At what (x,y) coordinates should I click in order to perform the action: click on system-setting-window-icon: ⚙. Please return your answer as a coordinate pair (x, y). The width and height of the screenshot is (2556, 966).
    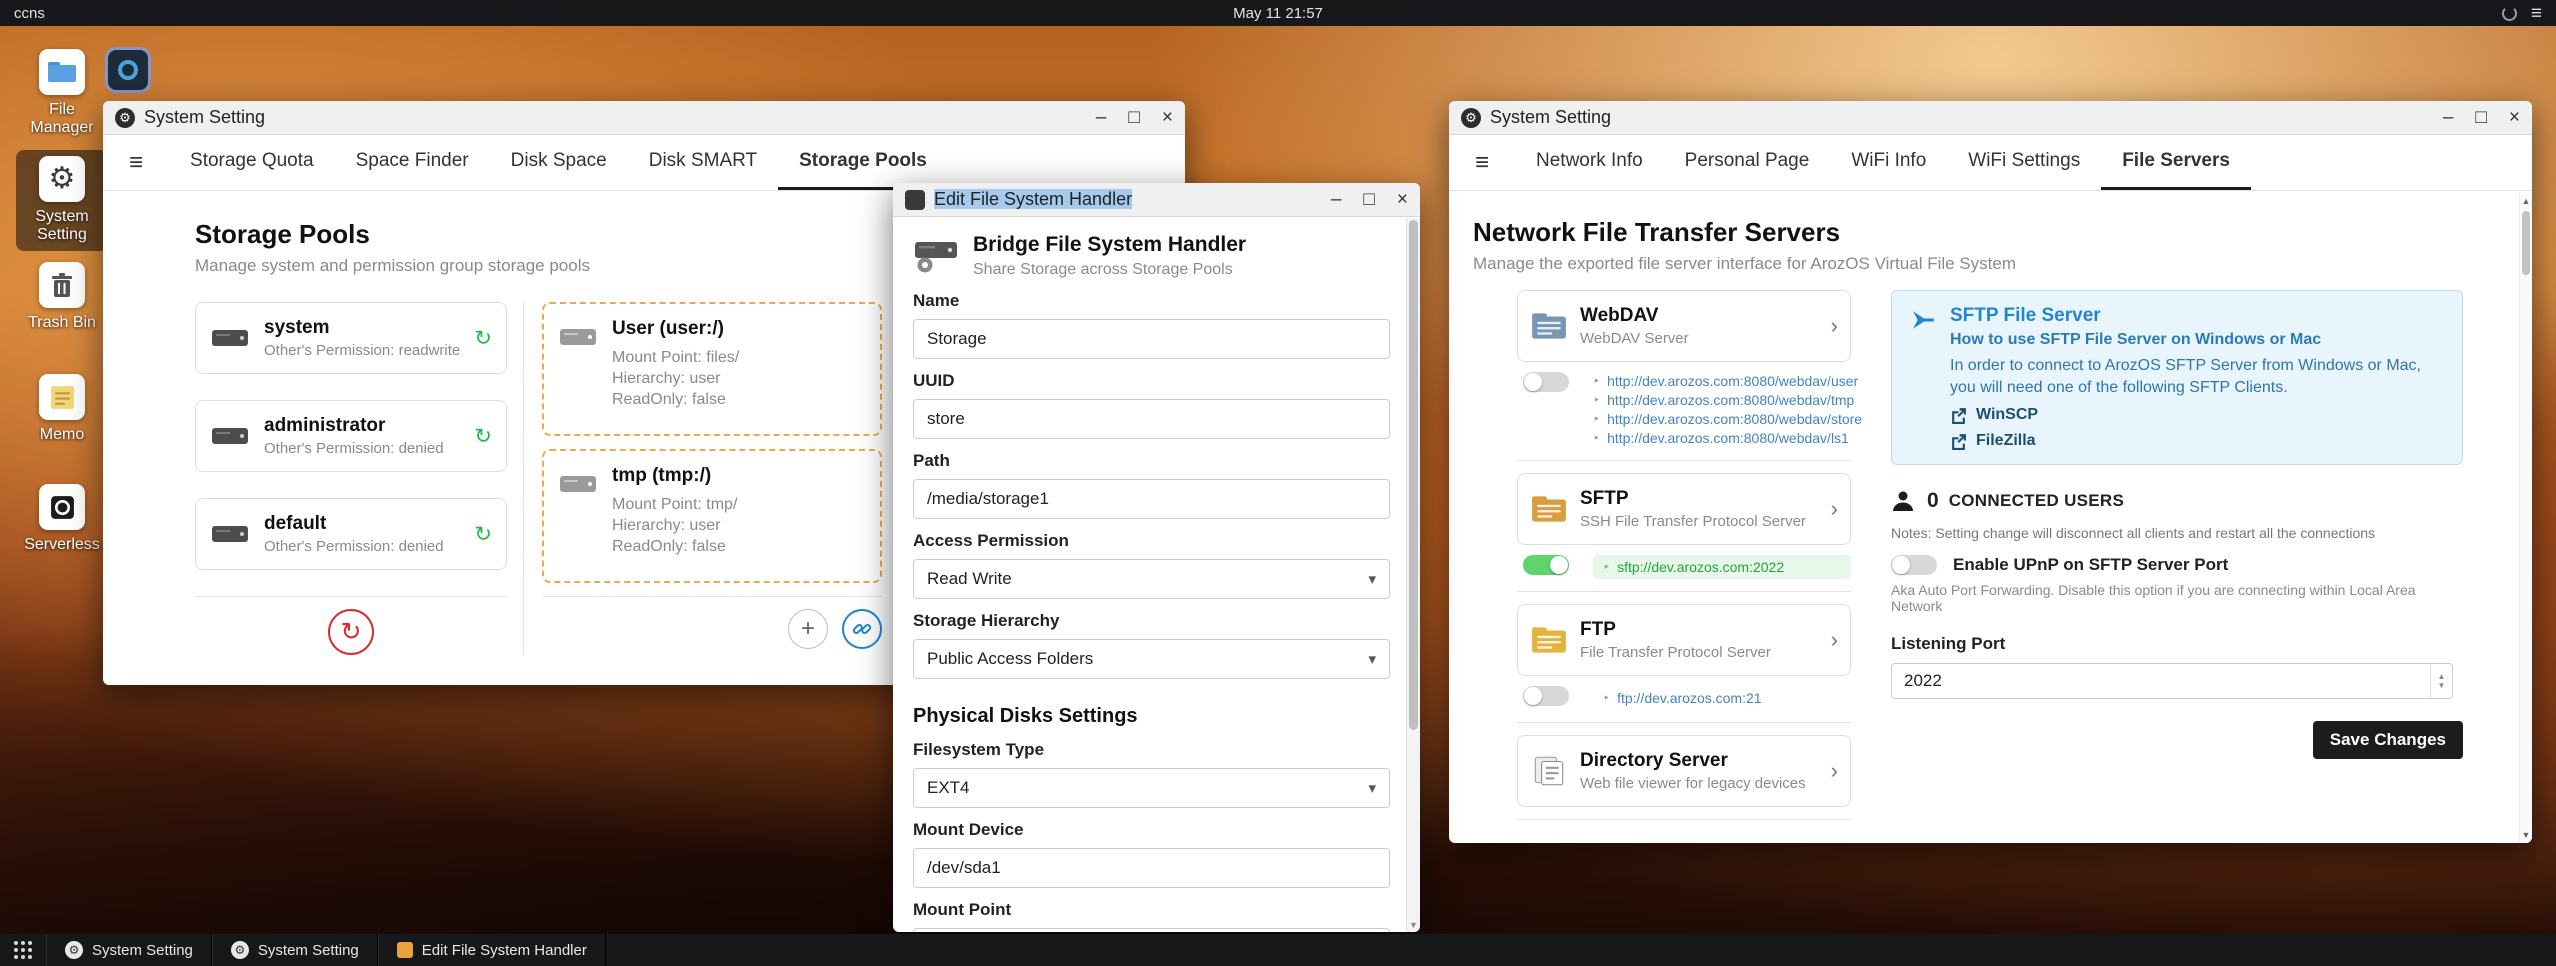
    Looking at the image, I should click on (1471, 117).